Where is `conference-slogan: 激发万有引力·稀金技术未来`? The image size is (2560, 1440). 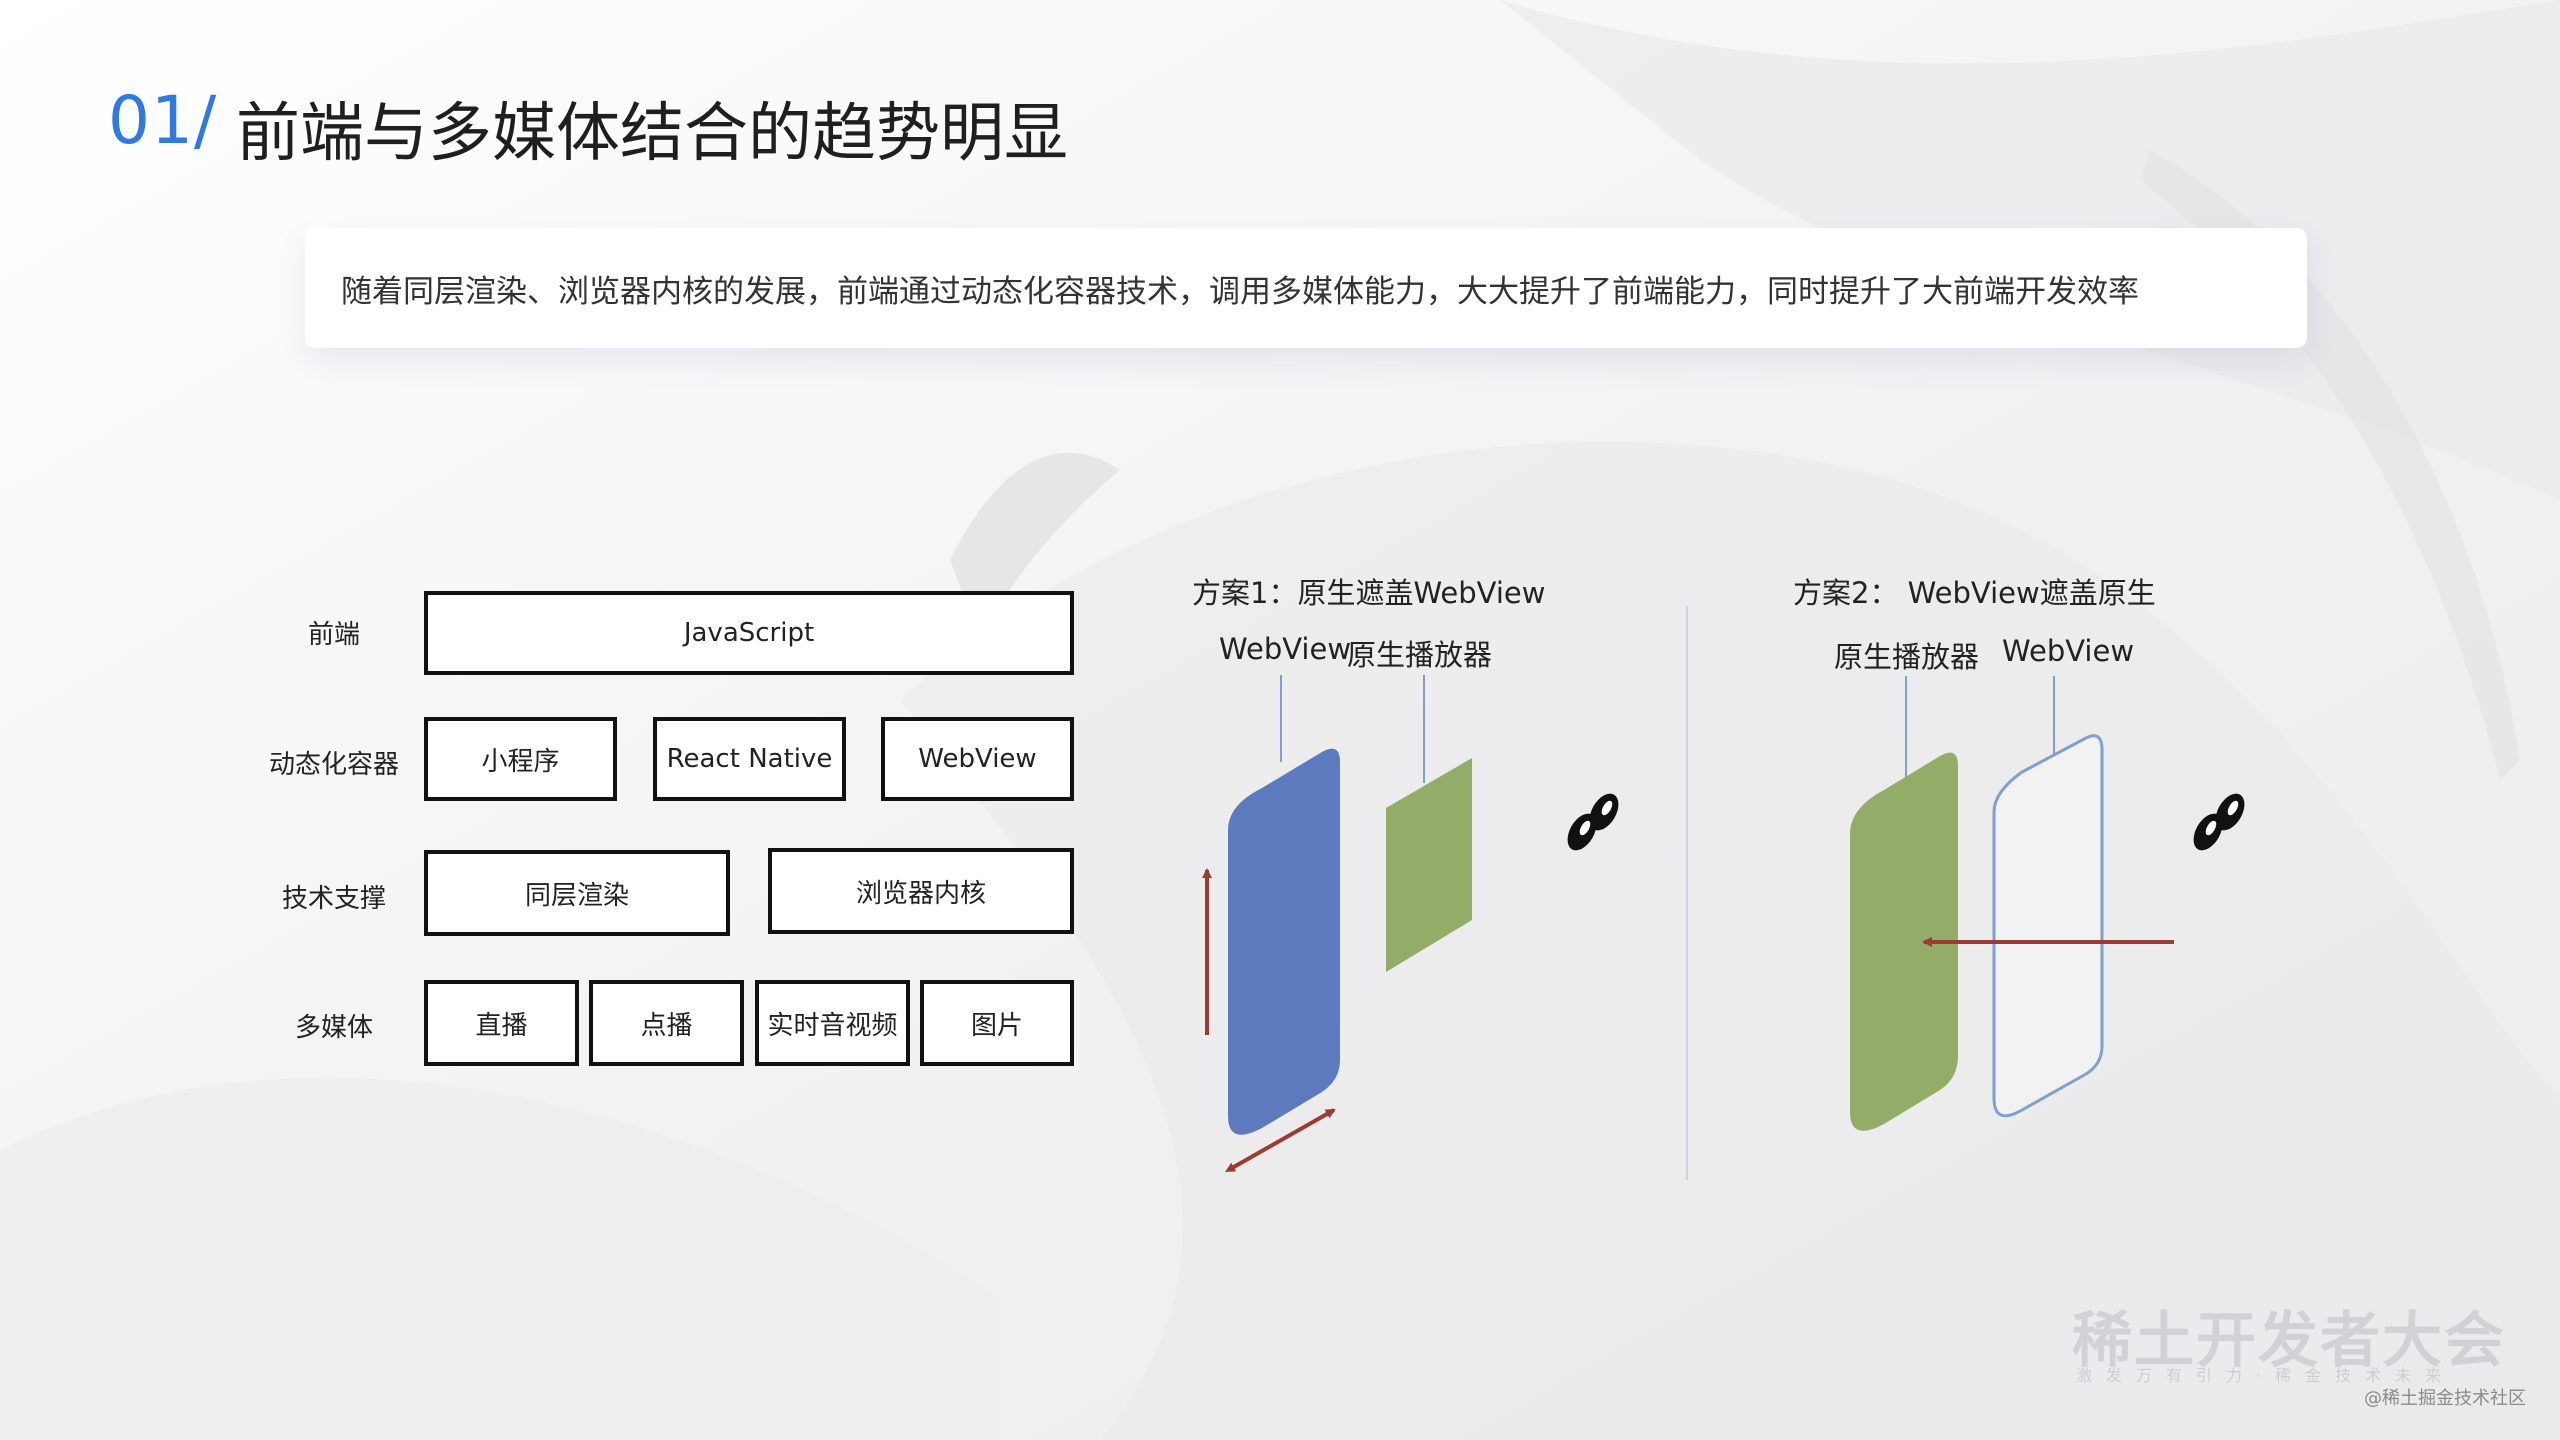
conference-slogan: 激发万有引力·稀金技术未来 is located at coordinates (2266, 1375).